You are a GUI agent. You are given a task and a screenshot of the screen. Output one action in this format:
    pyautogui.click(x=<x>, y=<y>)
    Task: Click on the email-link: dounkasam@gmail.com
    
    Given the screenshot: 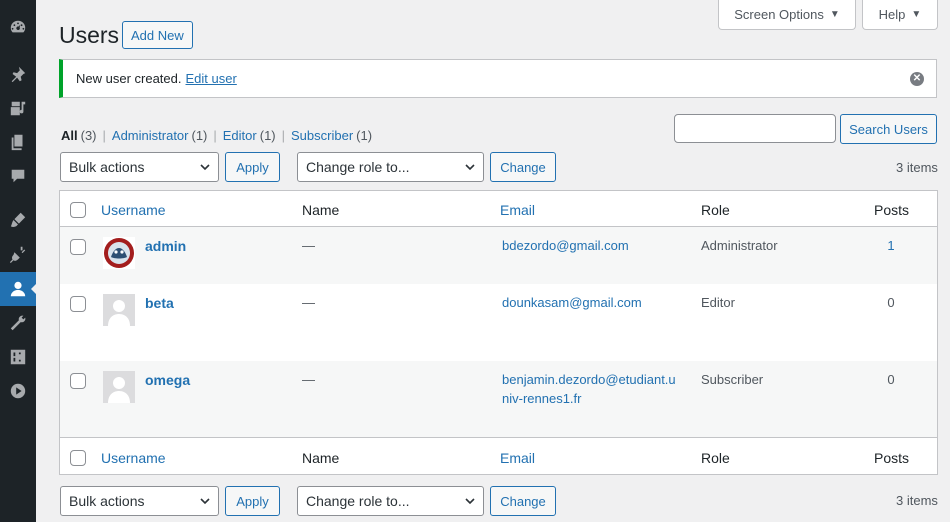 What is the action you would take?
    pyautogui.click(x=572, y=302)
    